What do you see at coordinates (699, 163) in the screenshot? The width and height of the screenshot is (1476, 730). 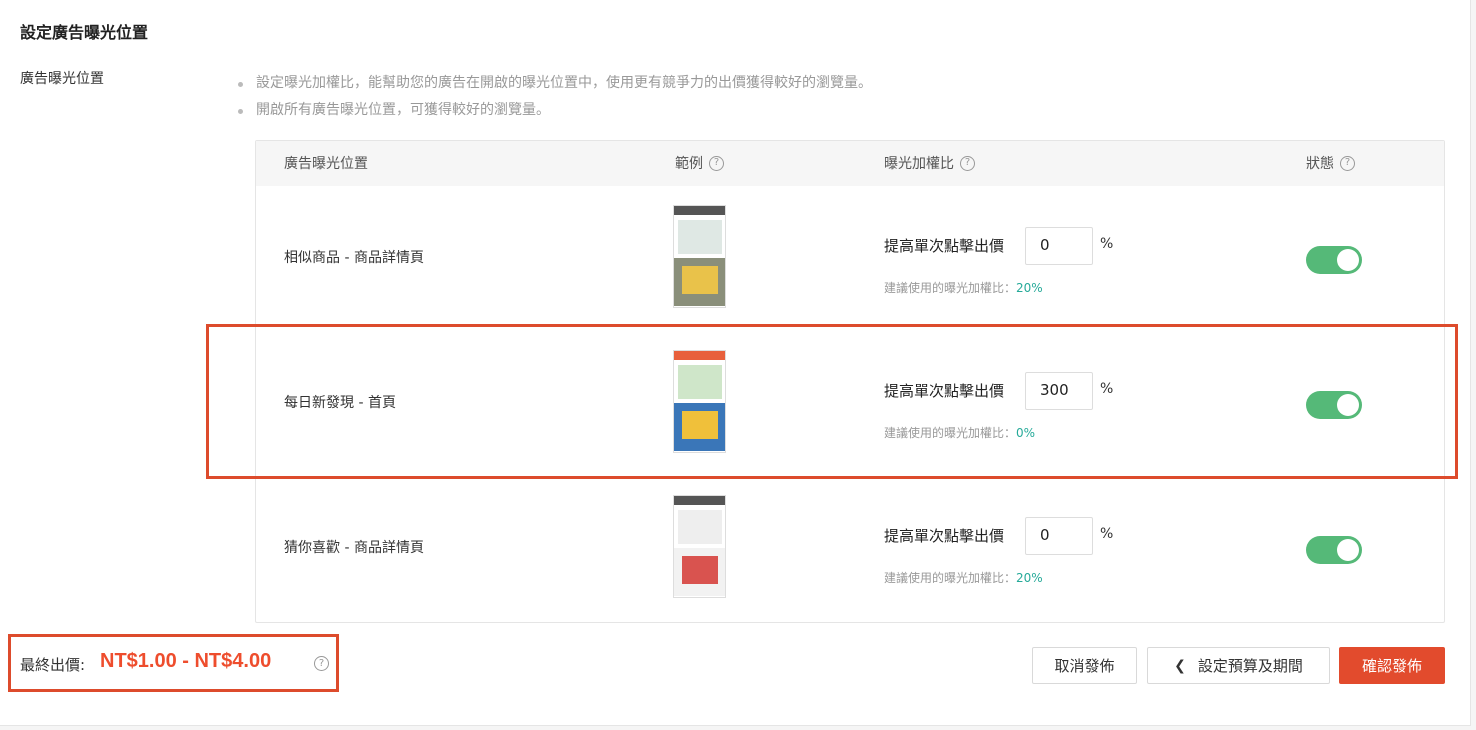 I see `header-example: 範例 ?` at bounding box center [699, 163].